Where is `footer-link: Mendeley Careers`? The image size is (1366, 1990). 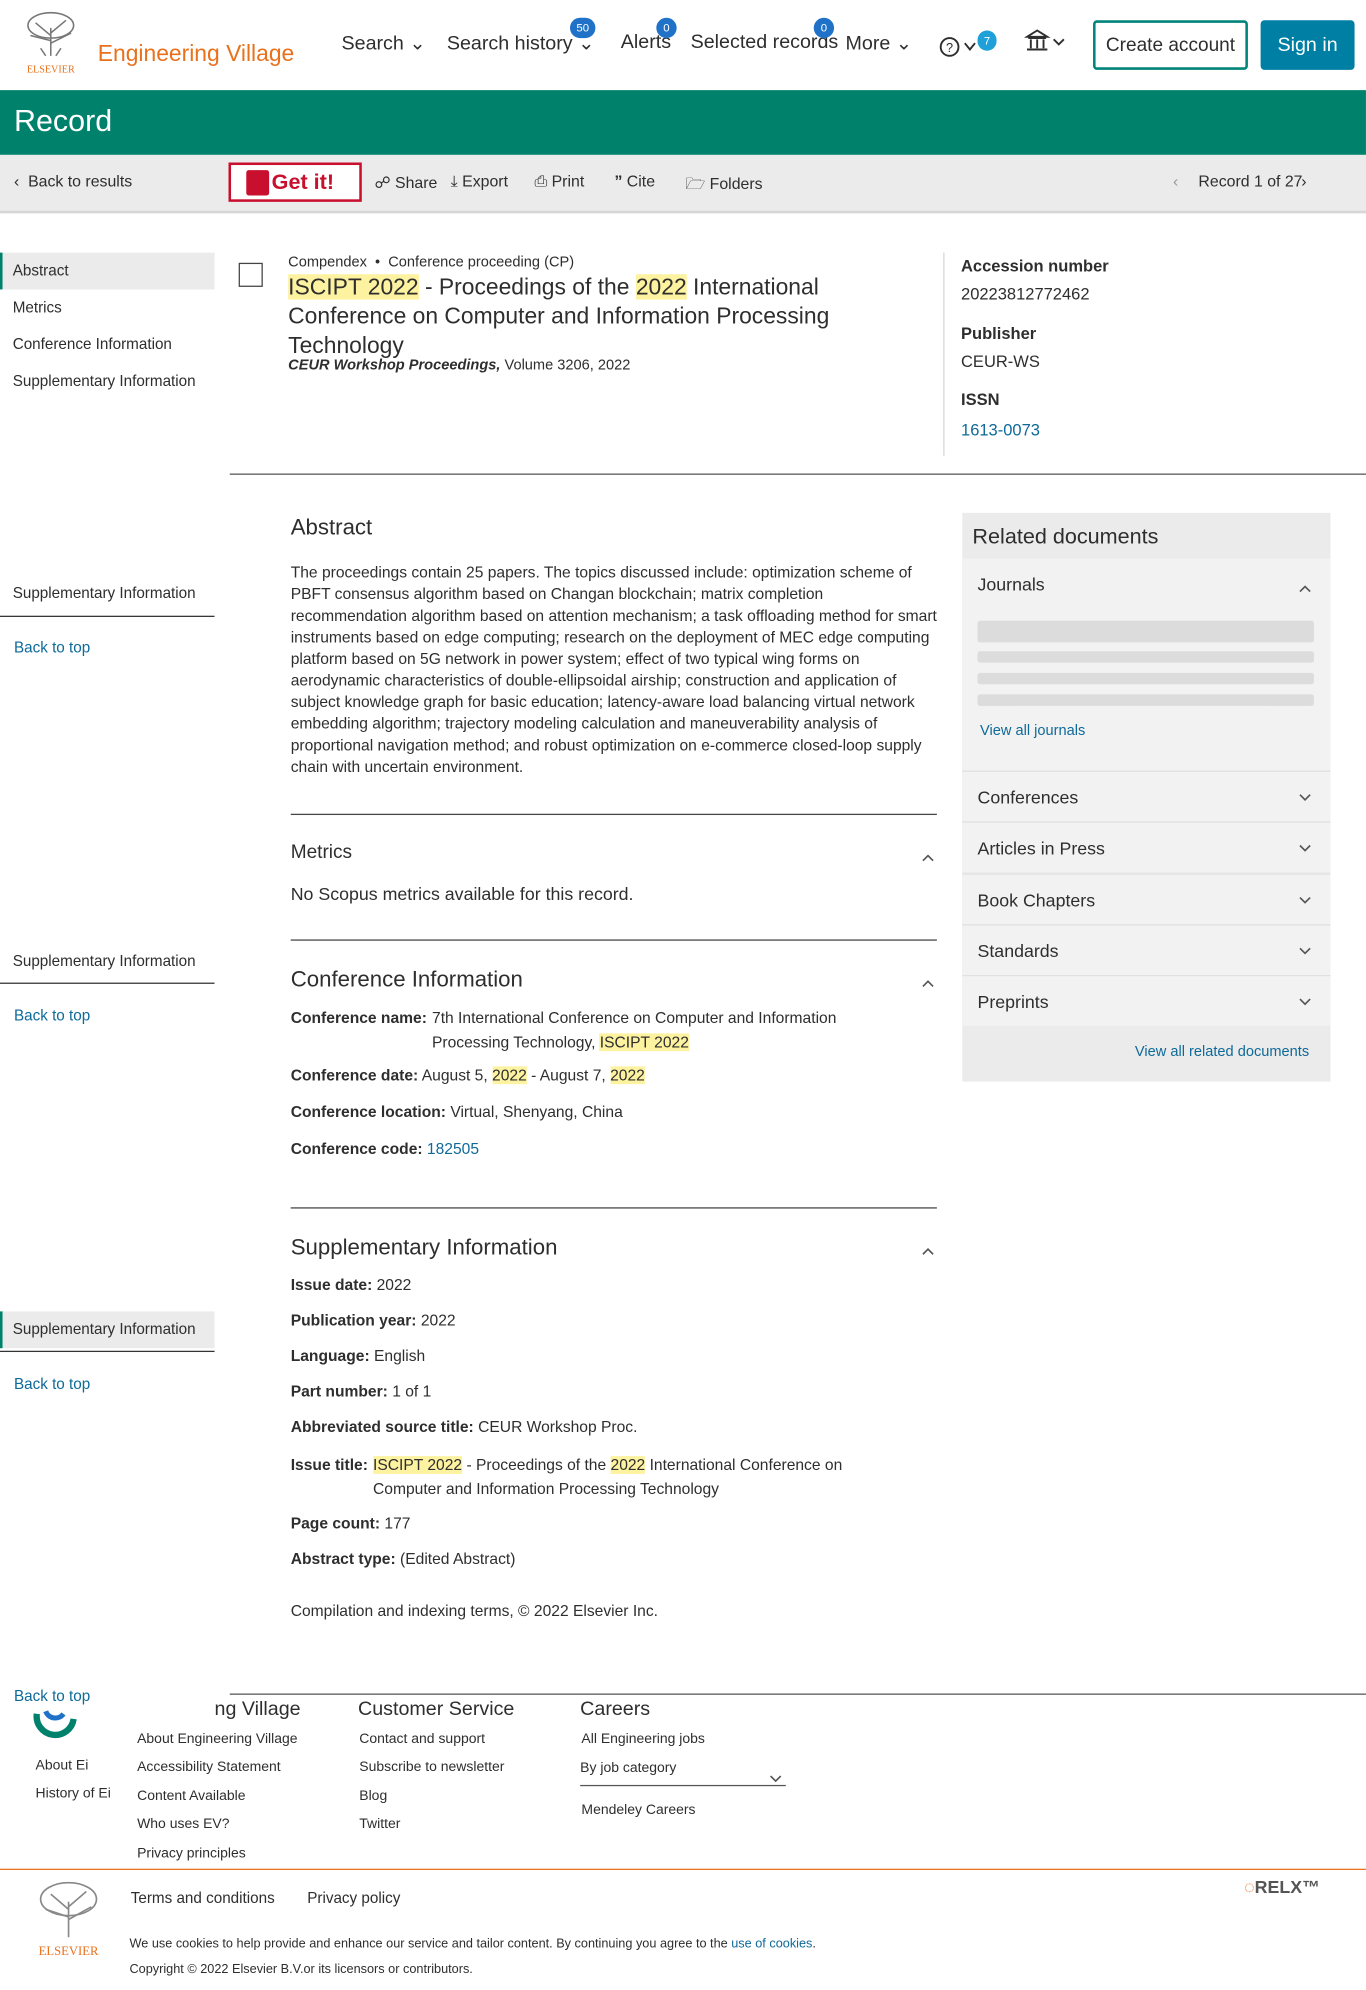 footer-link: Mendeley Careers is located at coordinates (638, 1810).